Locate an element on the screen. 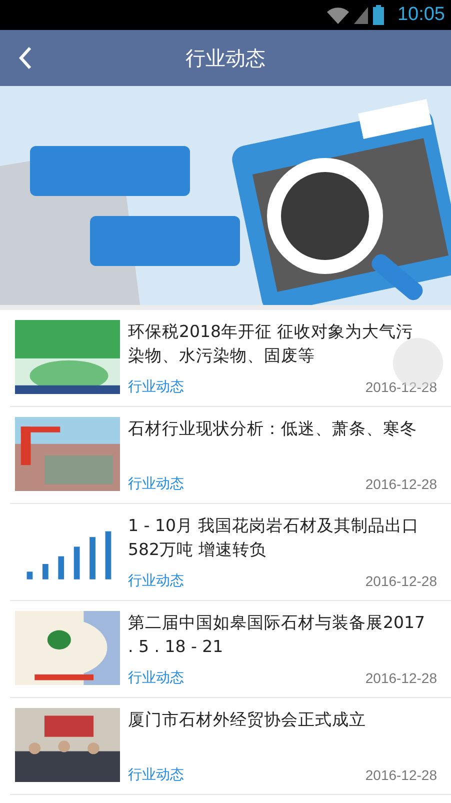  article-title: 环保税2018年开征 征收对象为大气污染物、水污染物、固废等 is located at coordinates (282, 344).